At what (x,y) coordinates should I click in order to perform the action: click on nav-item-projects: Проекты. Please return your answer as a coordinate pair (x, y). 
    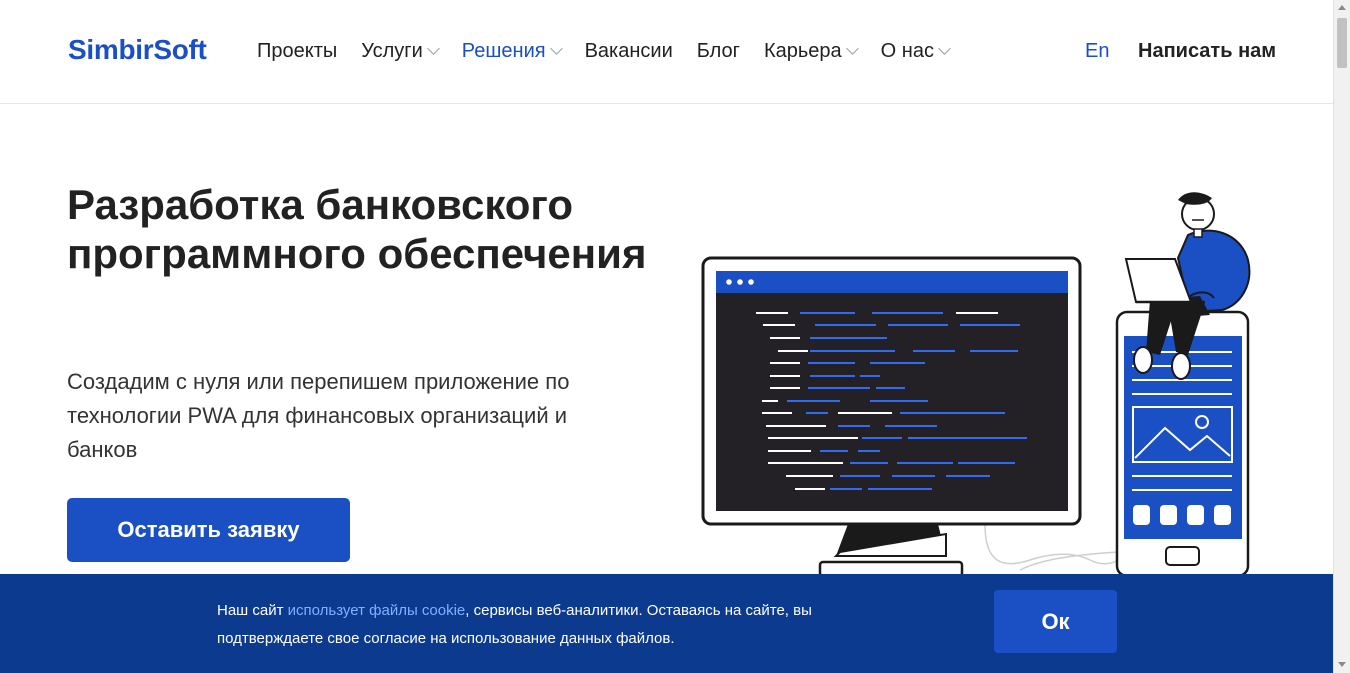
    Looking at the image, I should click on (297, 51).